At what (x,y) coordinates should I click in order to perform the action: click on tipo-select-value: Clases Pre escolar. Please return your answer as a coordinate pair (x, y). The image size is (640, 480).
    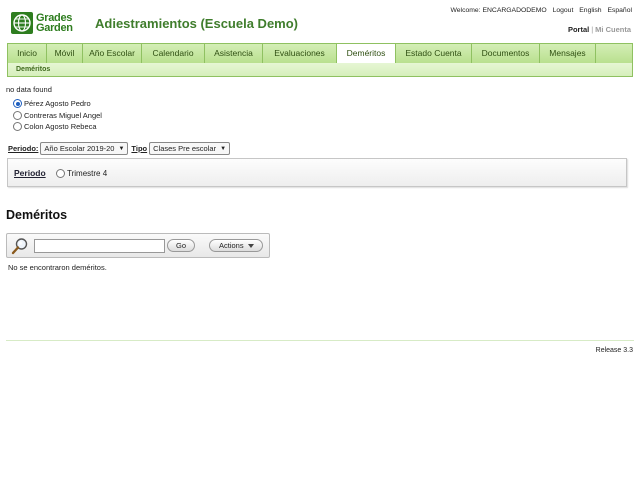
    Looking at the image, I should click on (185, 148).